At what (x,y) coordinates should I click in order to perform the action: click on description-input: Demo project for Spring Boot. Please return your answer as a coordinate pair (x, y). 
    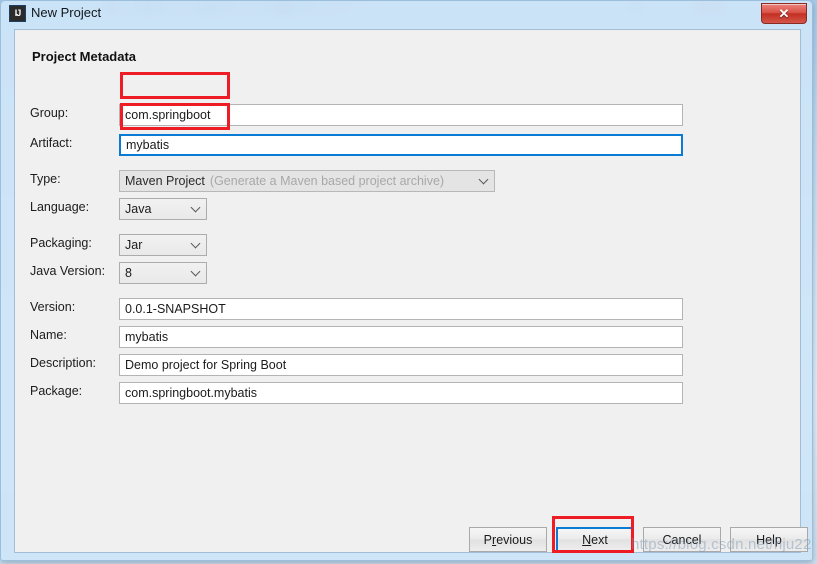
    Looking at the image, I should click on (401, 365).